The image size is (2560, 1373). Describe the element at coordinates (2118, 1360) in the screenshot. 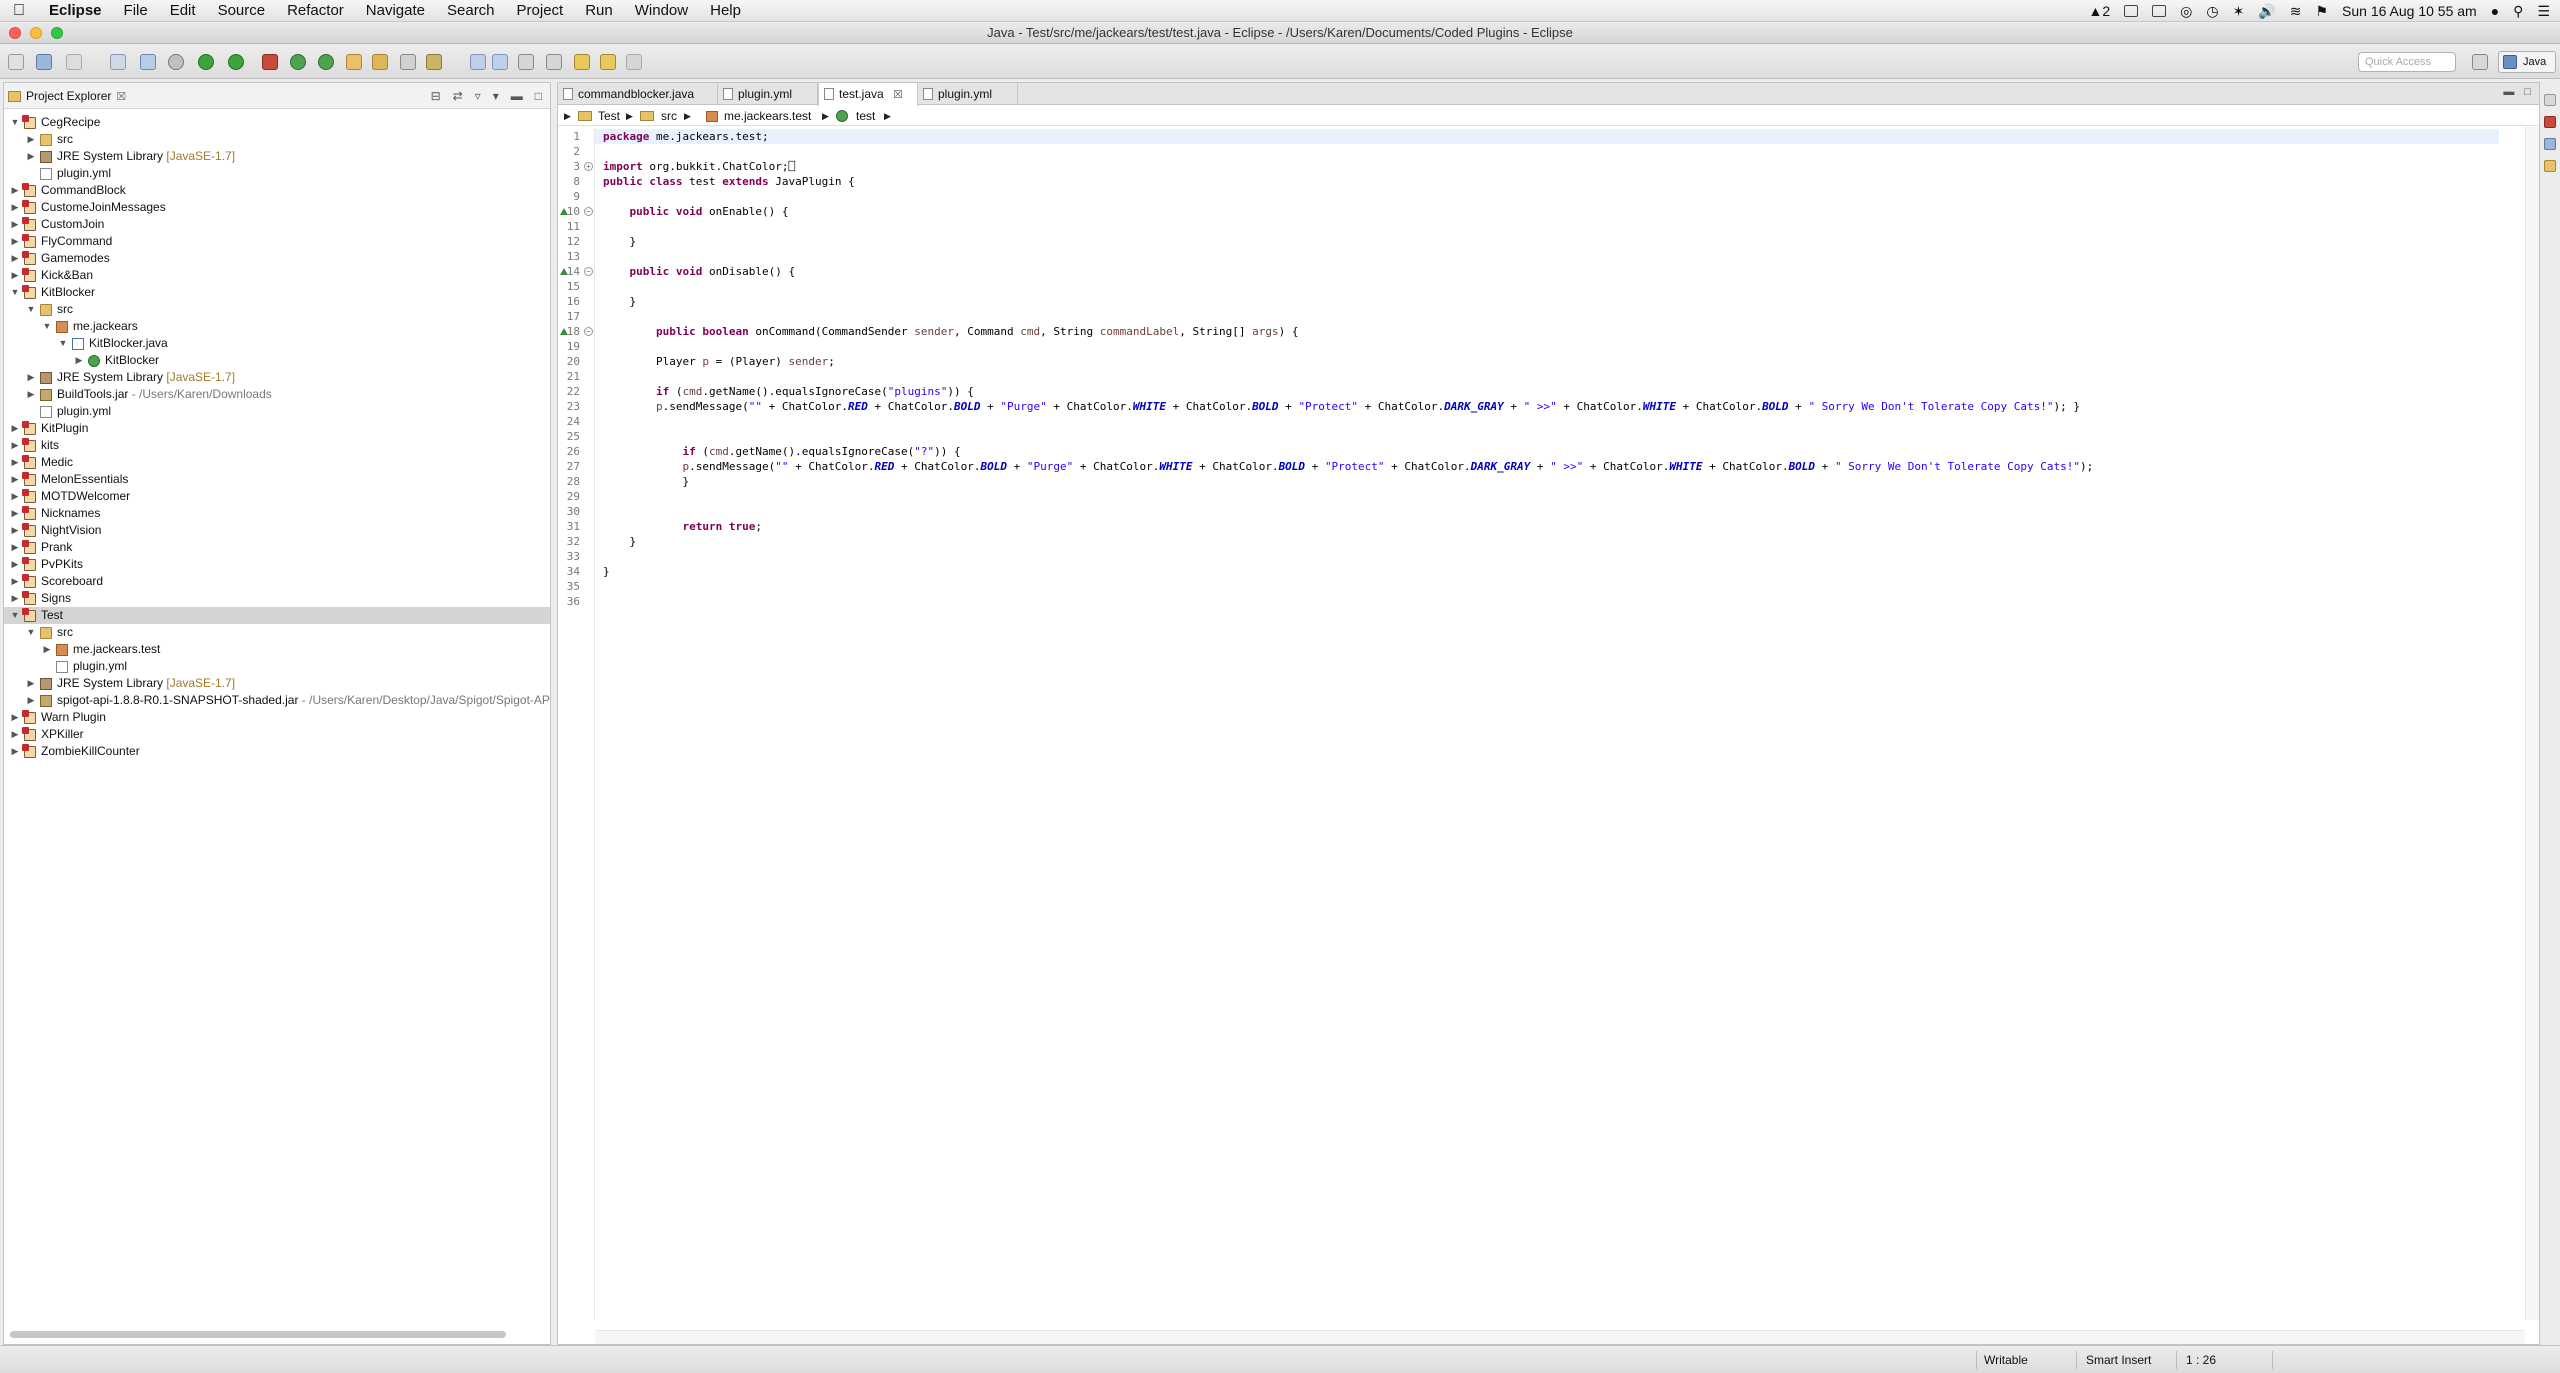

I see `insert-mode-status: Smart Insert` at that location.